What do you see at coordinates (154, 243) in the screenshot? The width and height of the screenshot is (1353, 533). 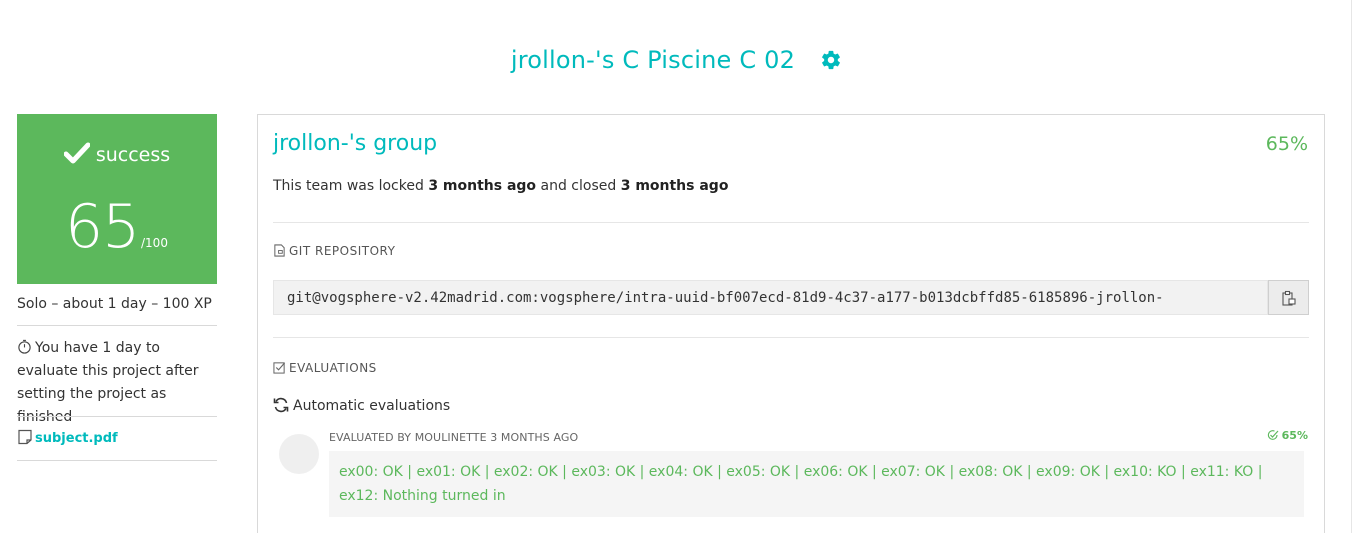 I see `score-max: /100` at bounding box center [154, 243].